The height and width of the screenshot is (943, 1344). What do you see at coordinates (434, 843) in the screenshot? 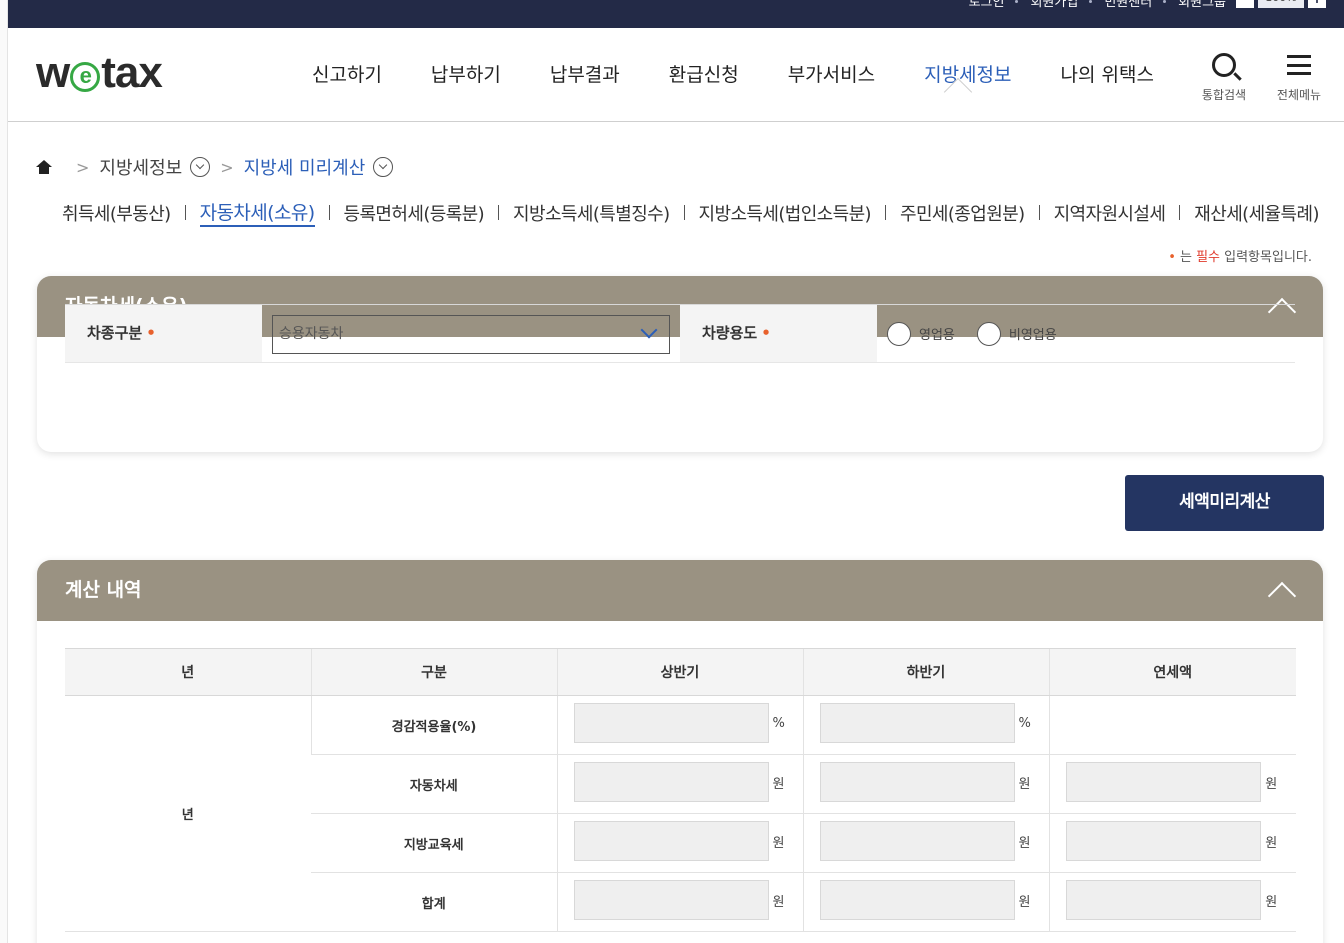
I see `row-label-education-tax: 지방교육세` at bounding box center [434, 843].